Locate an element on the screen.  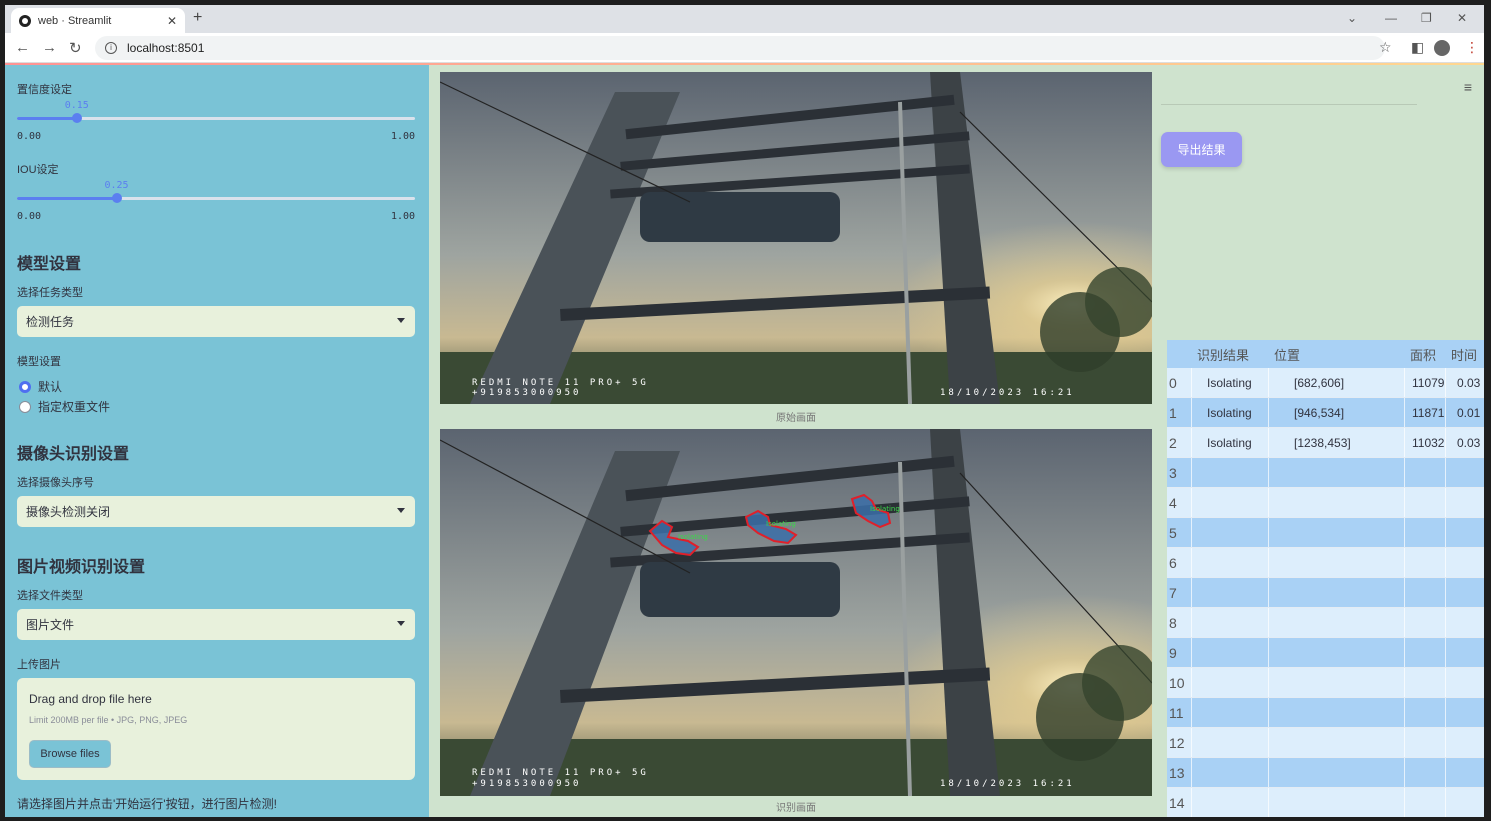
table-row: 10 is located at coordinates (1325, 683).